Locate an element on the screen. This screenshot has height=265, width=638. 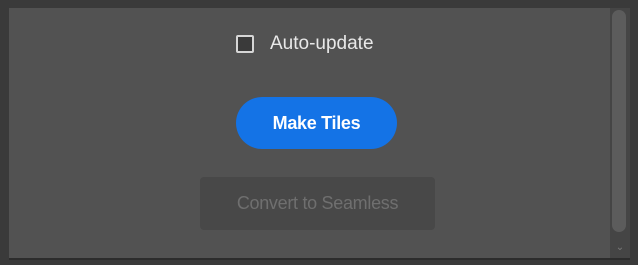
auto-update-option: Auto-update is located at coordinates (305, 44).